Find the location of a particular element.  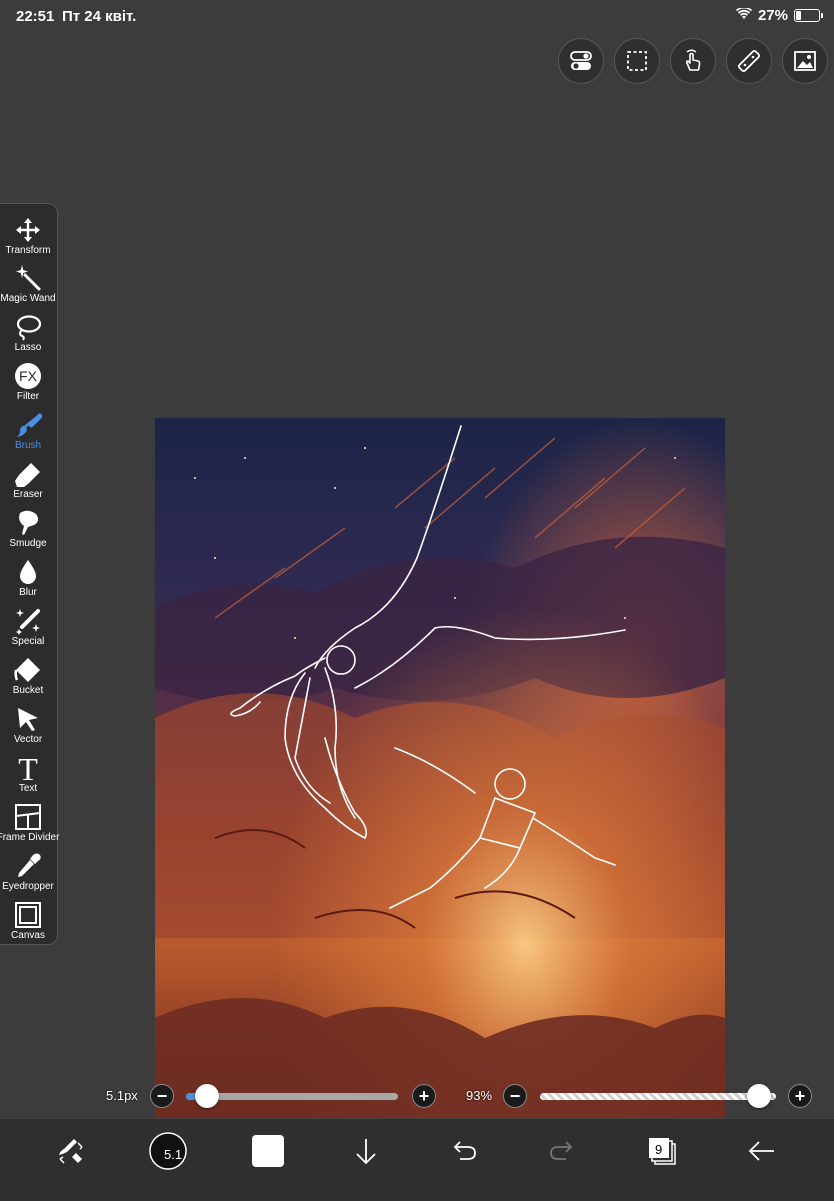

sparkle-pen-icon is located at coordinates (28, 622).